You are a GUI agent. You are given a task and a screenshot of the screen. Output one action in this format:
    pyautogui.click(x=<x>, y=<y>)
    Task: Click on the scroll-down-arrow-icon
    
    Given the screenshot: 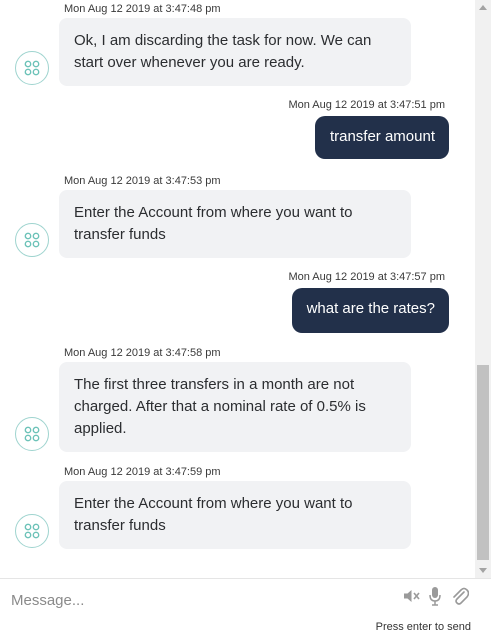 What is the action you would take?
    pyautogui.click(x=483, y=570)
    